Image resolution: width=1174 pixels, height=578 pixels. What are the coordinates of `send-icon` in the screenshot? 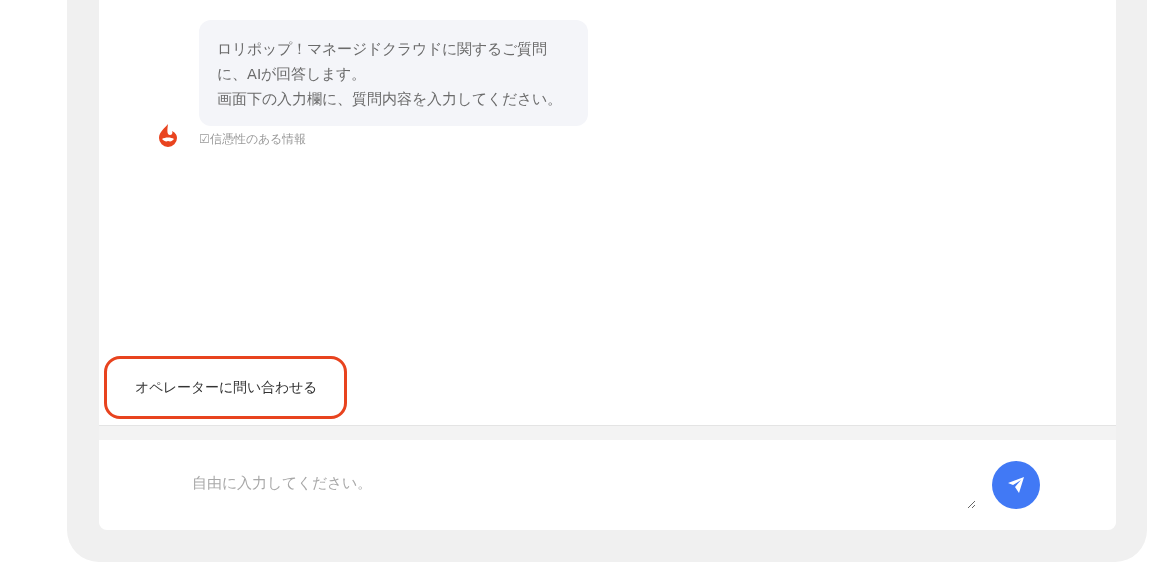 It's located at (1016, 484).